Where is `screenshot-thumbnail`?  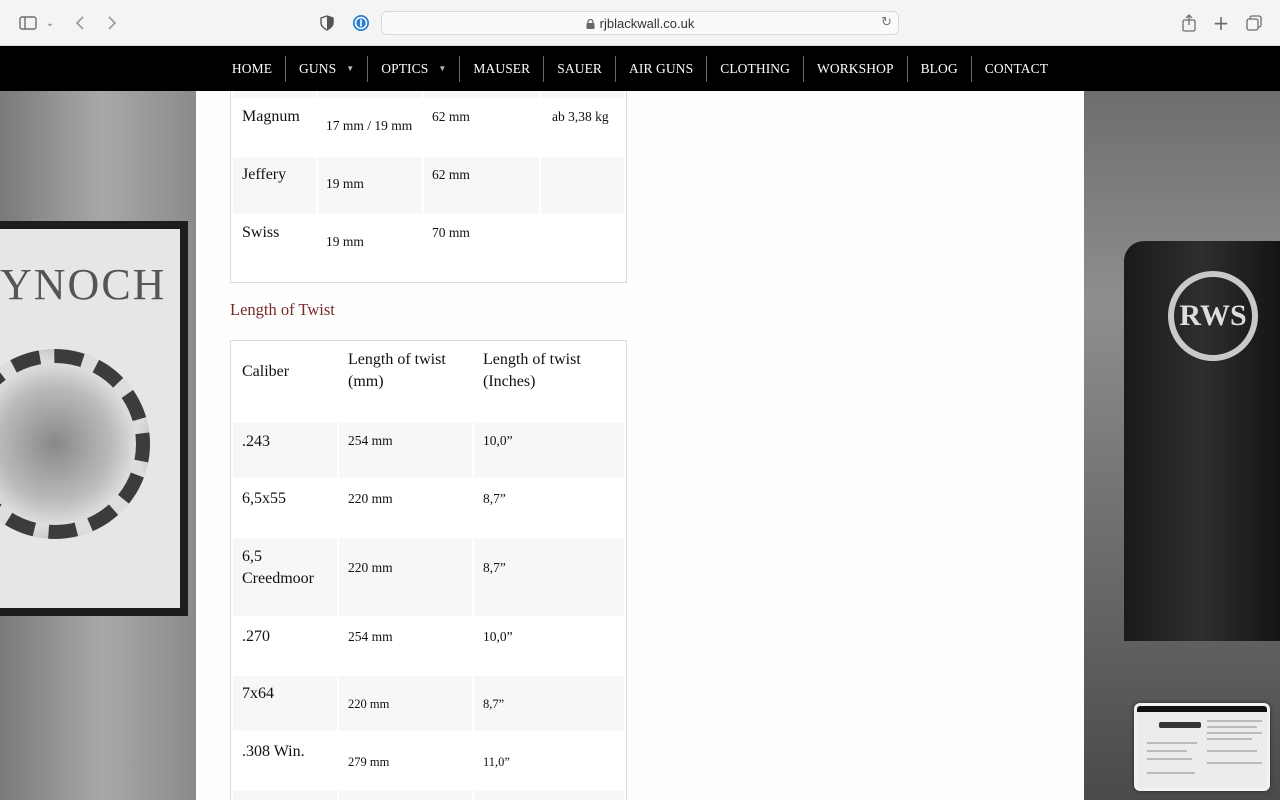
screenshot-thumbnail is located at coordinates (1202, 747).